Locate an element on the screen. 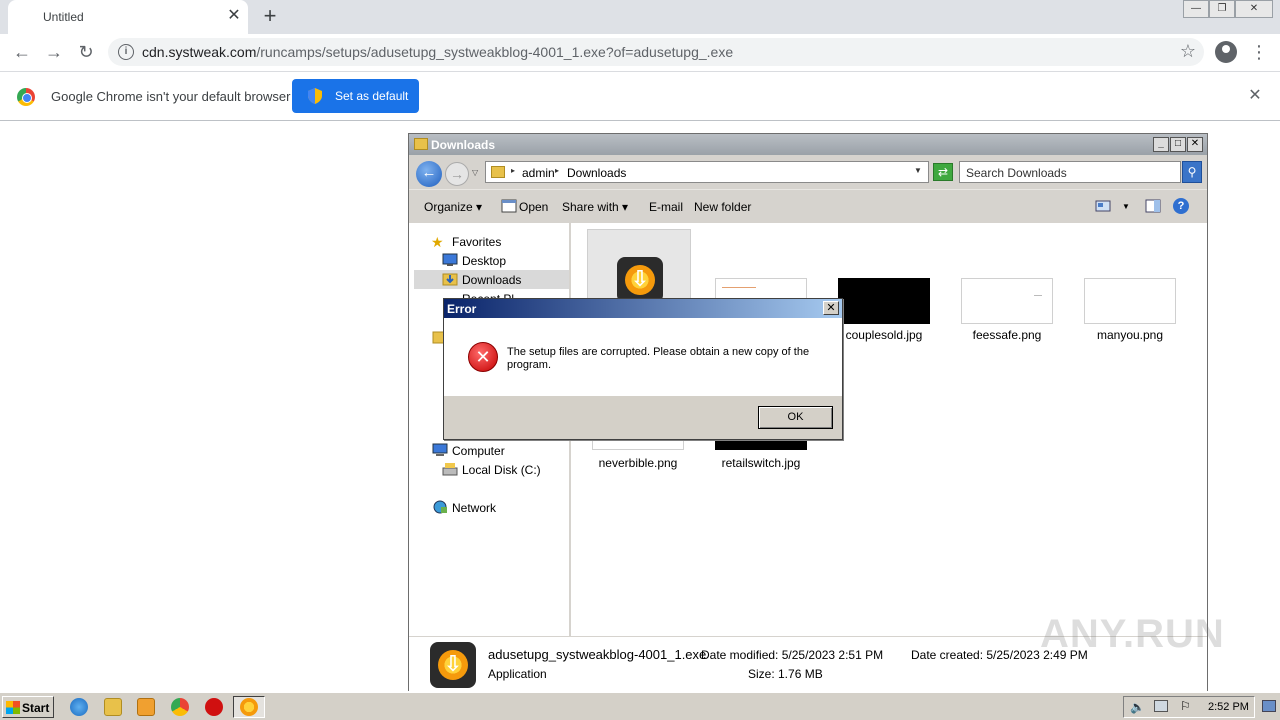 Image resolution: width=1280 pixels, height=720 pixels. share-with-button: Share with ▾ is located at coordinates (595, 207).